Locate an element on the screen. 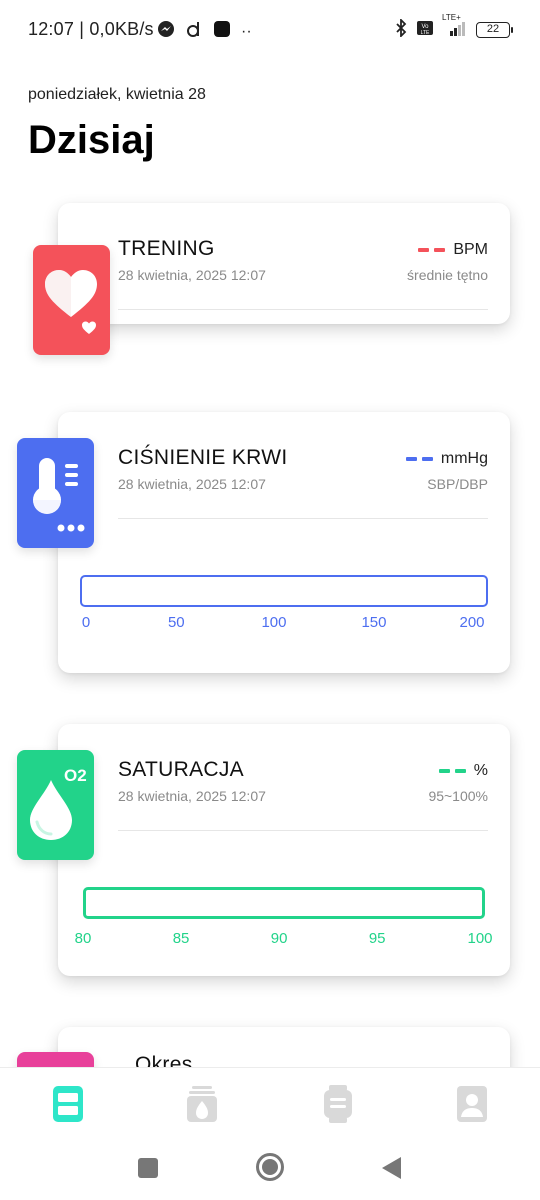  status-bar: 12:07 | 0,0KB/s ·· Vo LTE LTE+ 22 is located at coordinates (270, 30).